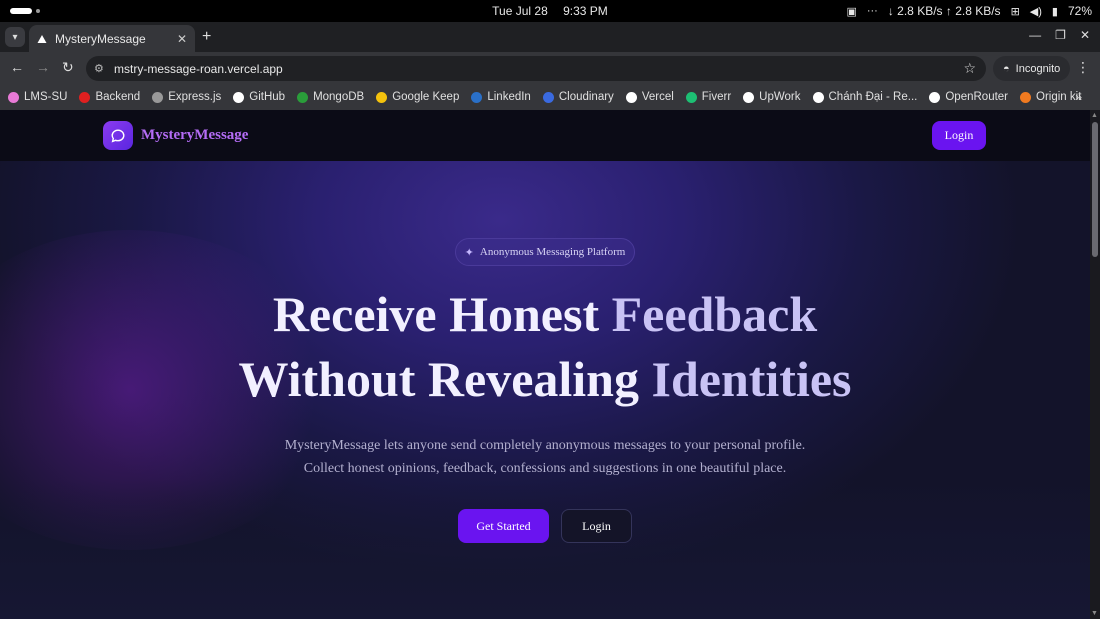 The image size is (1100, 619). I want to click on headline-highlight: Identities, so click(751, 379).